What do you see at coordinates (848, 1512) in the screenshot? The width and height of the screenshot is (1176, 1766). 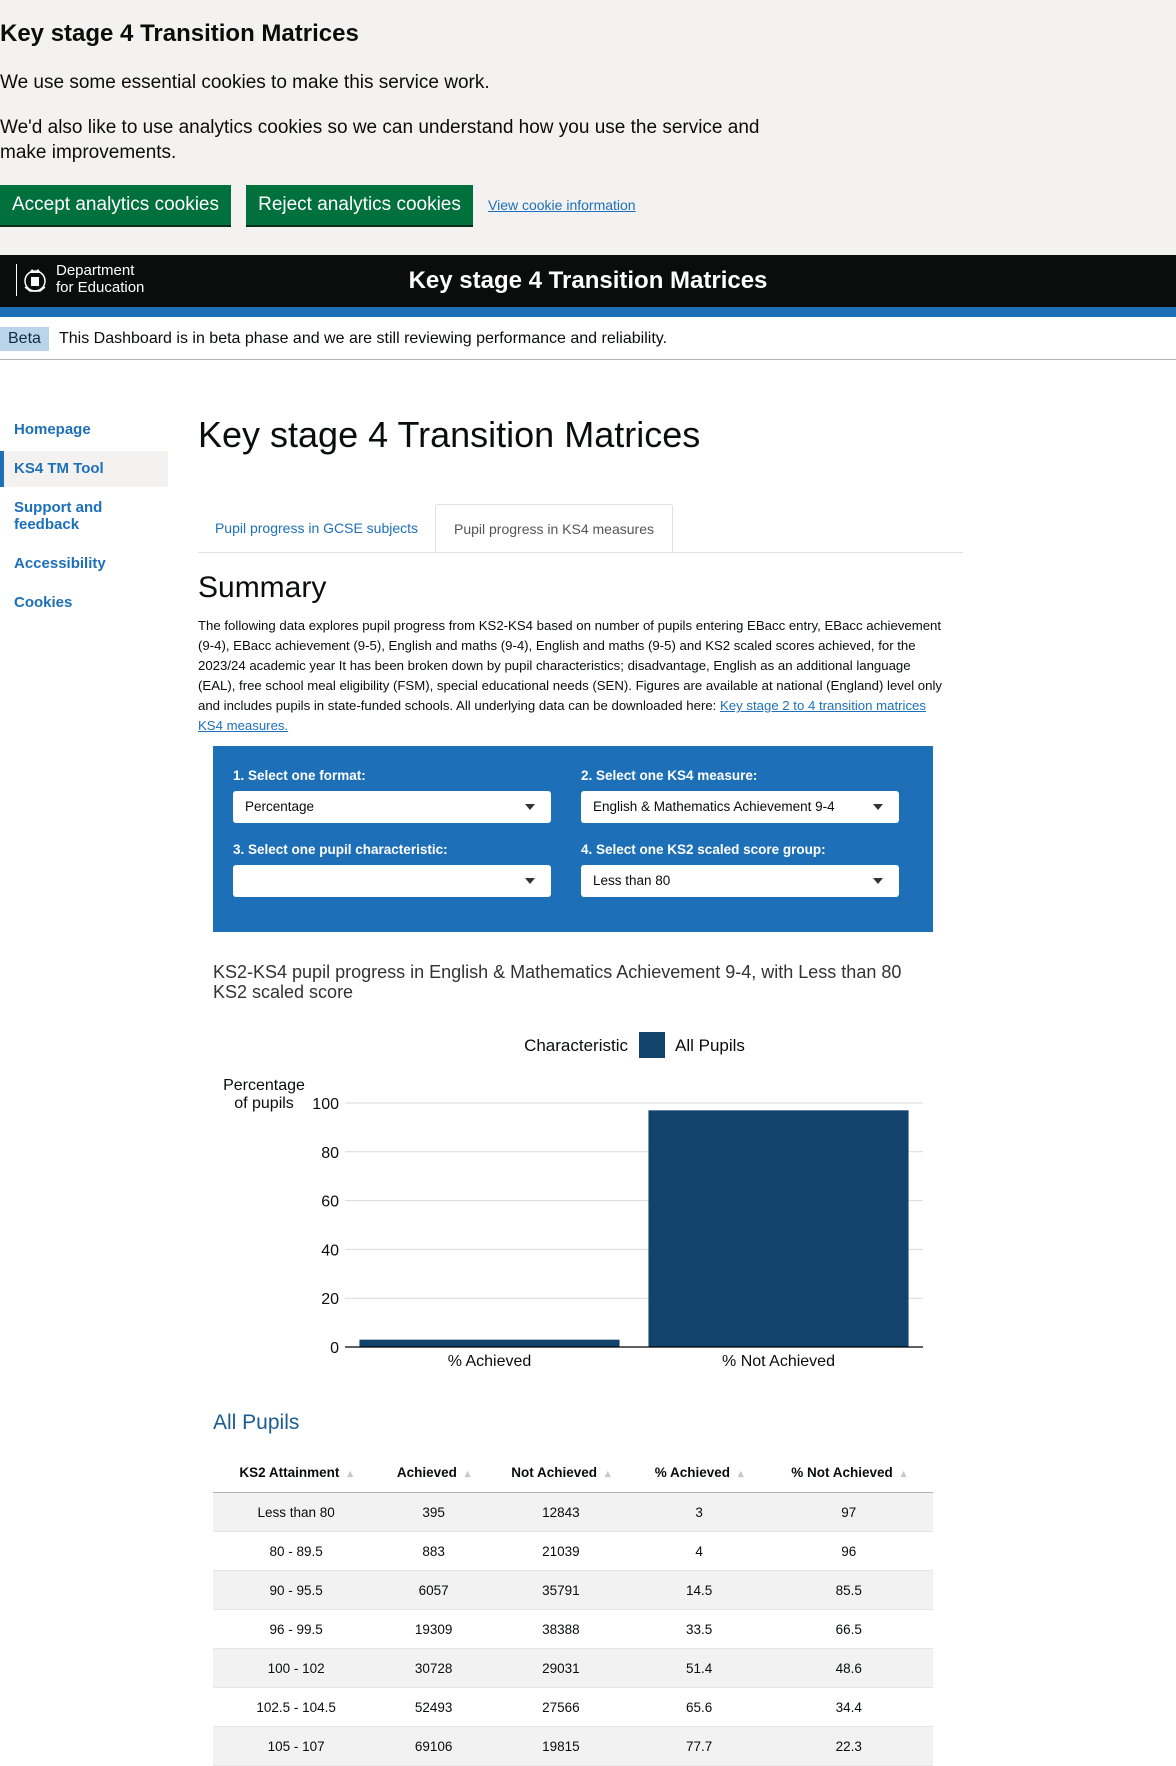 I see `table-cell: 97` at bounding box center [848, 1512].